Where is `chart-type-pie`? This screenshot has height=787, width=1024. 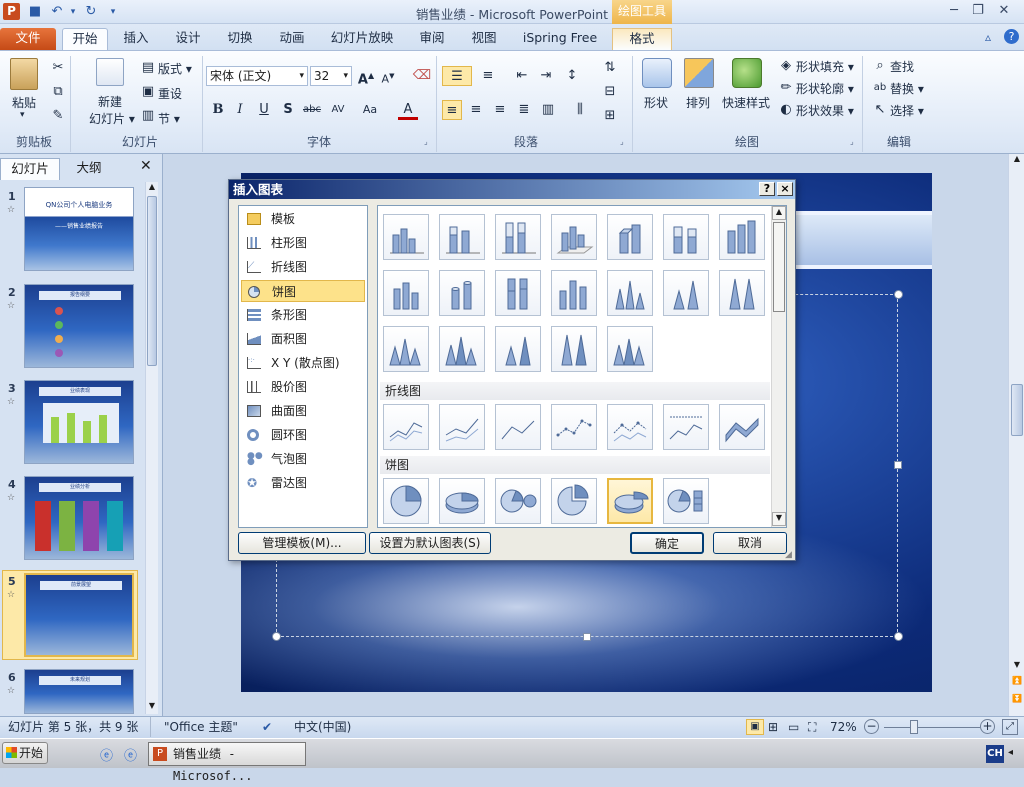 chart-type-pie is located at coordinates (406, 501).